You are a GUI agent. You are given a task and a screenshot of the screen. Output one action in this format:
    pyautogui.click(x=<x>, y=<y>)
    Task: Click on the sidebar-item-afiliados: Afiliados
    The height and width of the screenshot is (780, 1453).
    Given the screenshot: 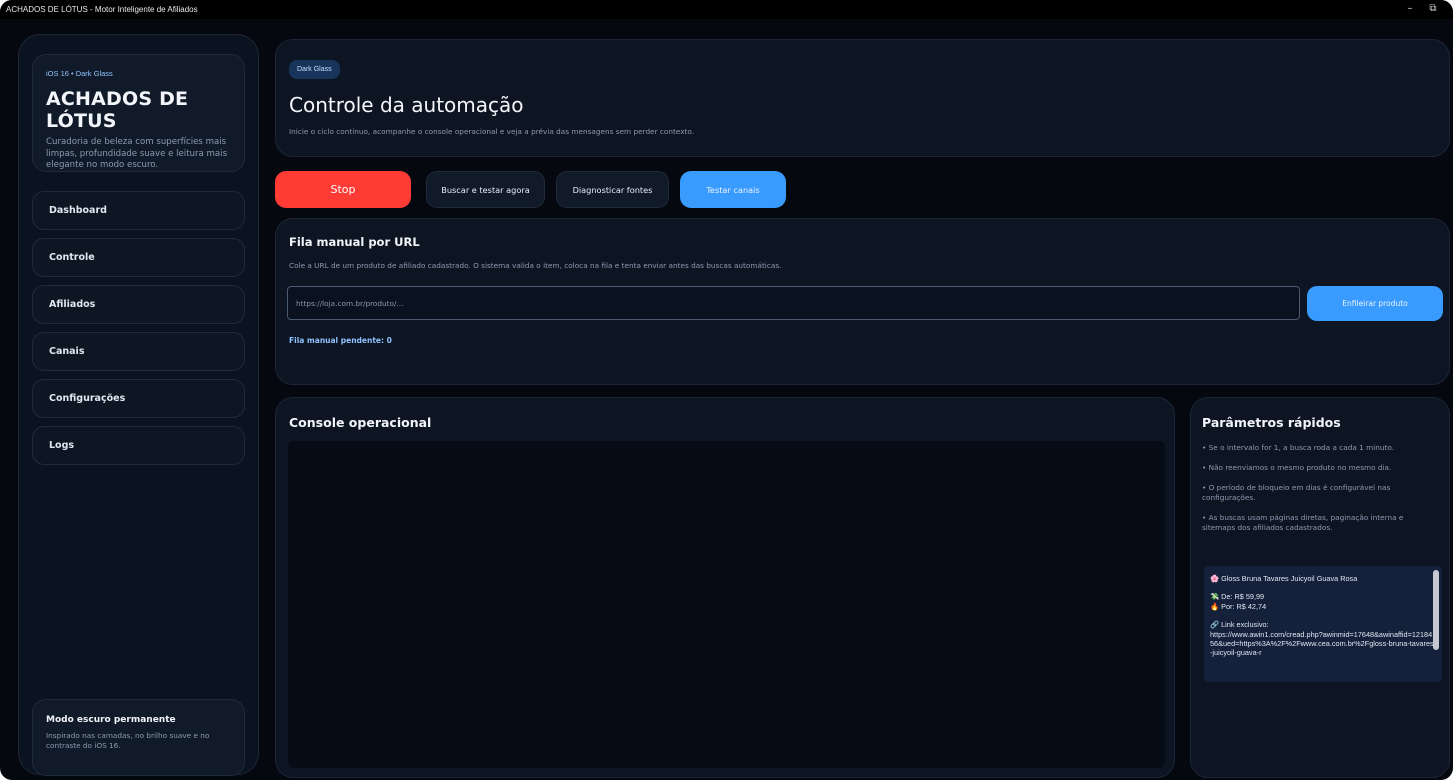 What is the action you would take?
    pyautogui.click(x=138, y=304)
    